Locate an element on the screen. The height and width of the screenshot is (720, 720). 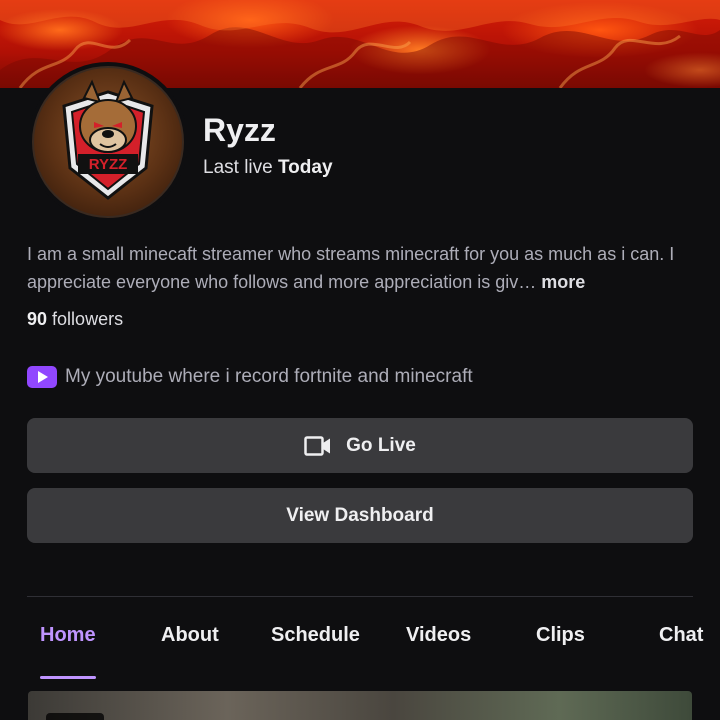
bulldog-shield-logo: RYZZ is located at coordinates (108, 139).